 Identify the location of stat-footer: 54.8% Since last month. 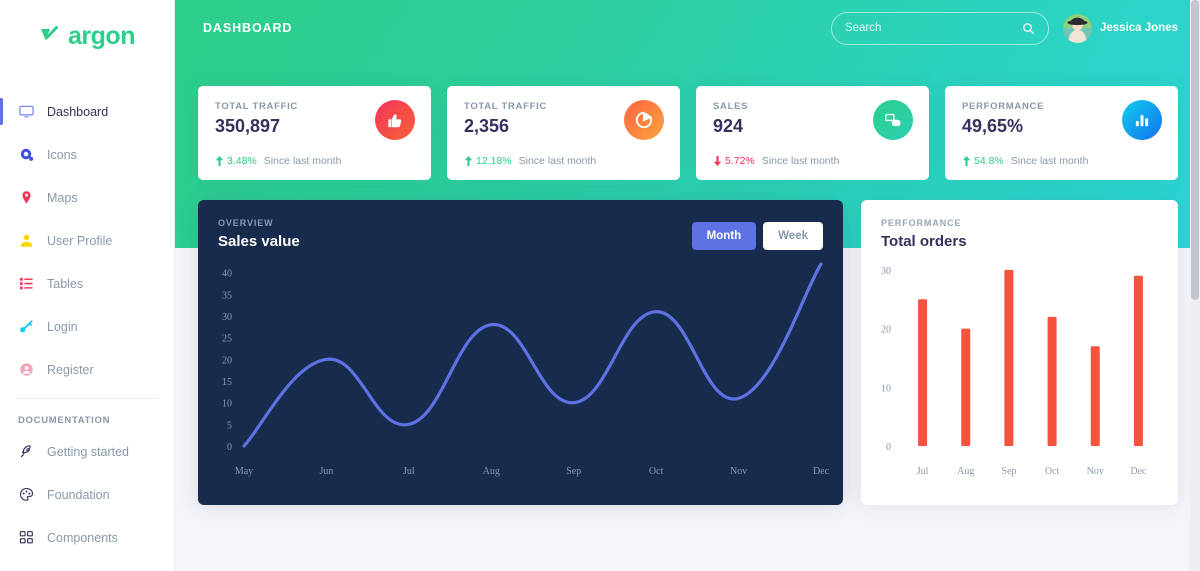
(1025, 161).